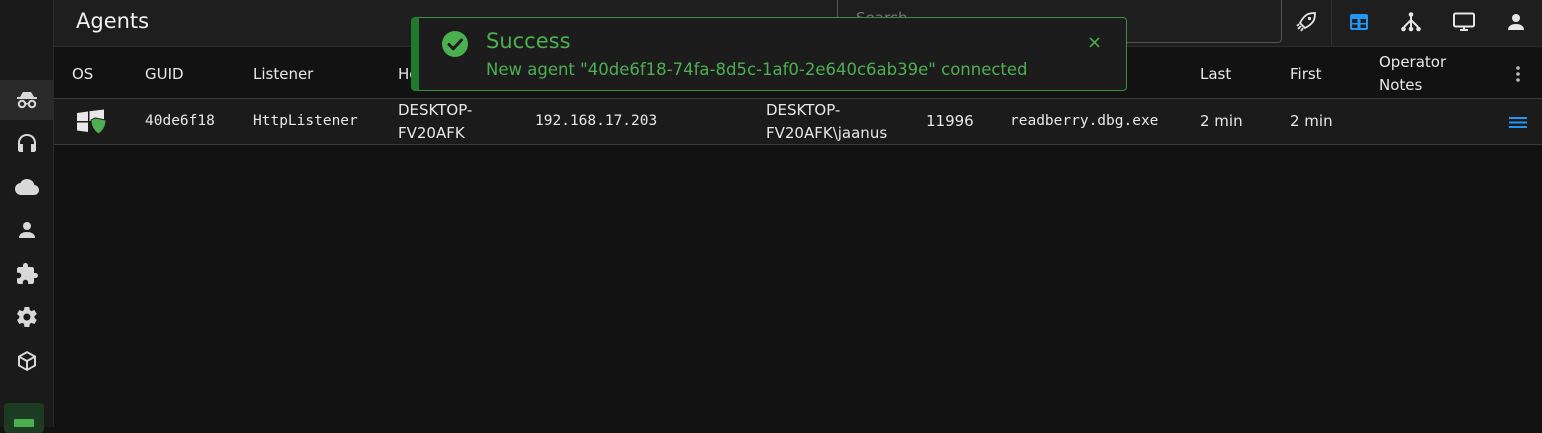 The height and width of the screenshot is (433, 1542). Describe the element at coordinates (92, 121) in the screenshot. I see `windows-shield-icon` at that location.